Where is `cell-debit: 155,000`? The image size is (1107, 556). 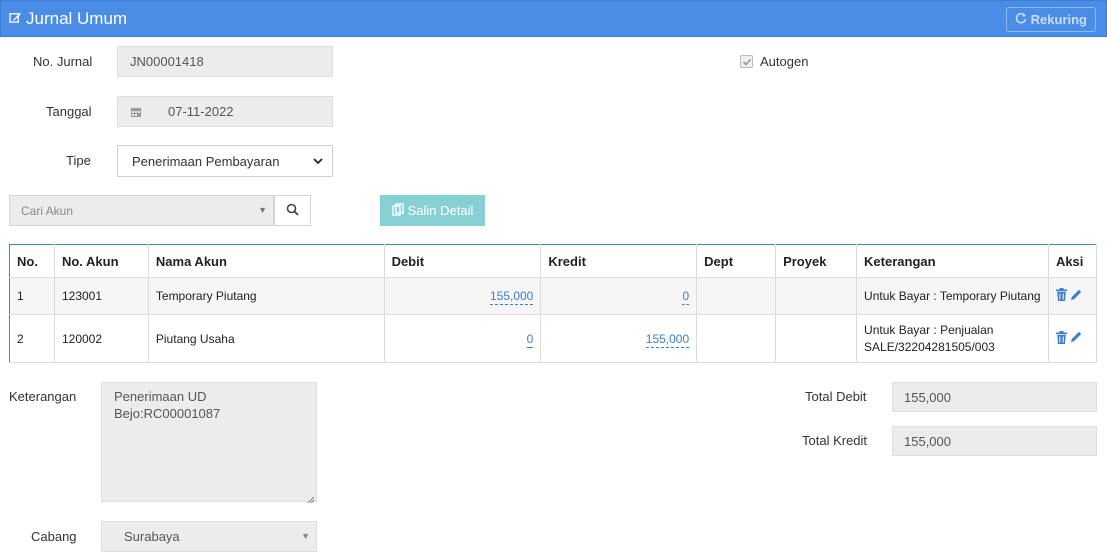
cell-debit: 155,000 is located at coordinates (463, 296).